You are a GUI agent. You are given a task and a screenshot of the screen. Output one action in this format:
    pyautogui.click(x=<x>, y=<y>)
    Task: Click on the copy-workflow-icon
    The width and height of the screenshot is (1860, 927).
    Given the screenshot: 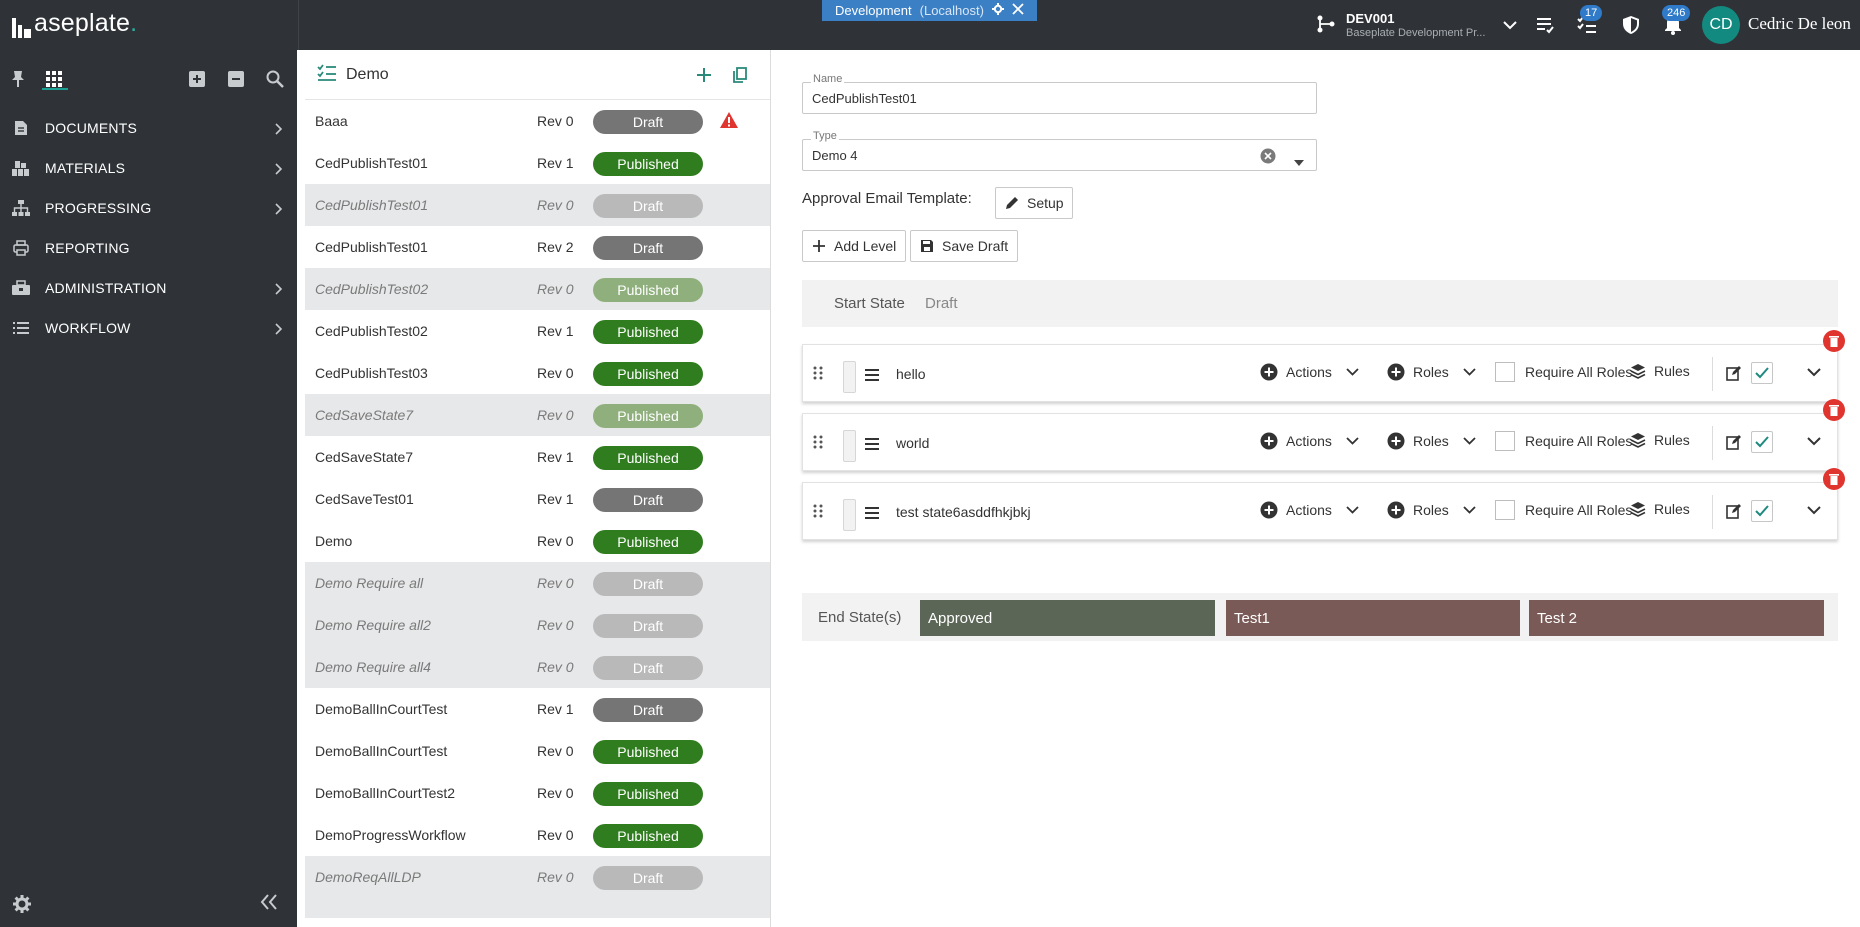 What is the action you would take?
    pyautogui.click(x=740, y=75)
    